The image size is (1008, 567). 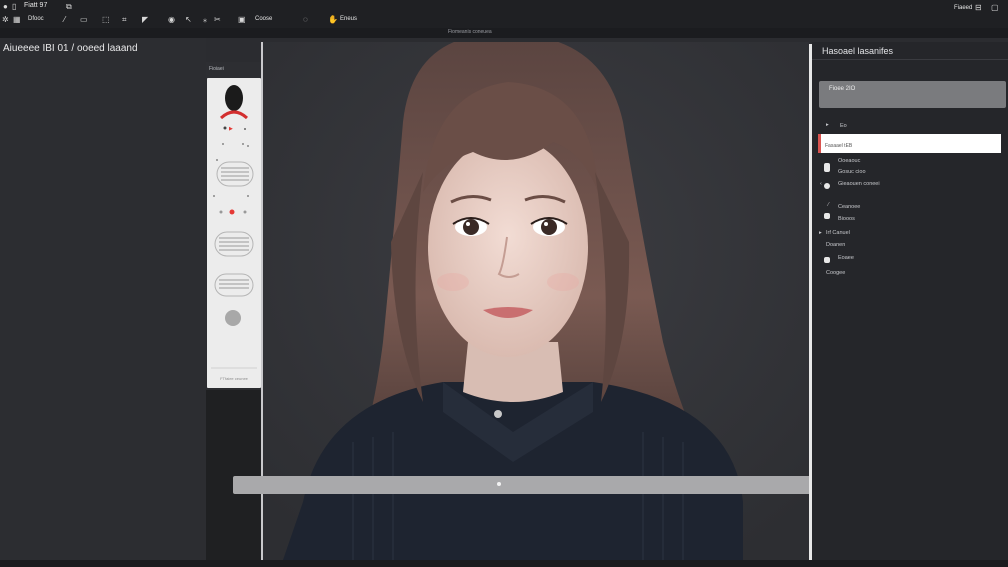 What do you see at coordinates (470, 32) in the screenshot?
I see `tab-active: Fiomeanis coneuea` at bounding box center [470, 32].